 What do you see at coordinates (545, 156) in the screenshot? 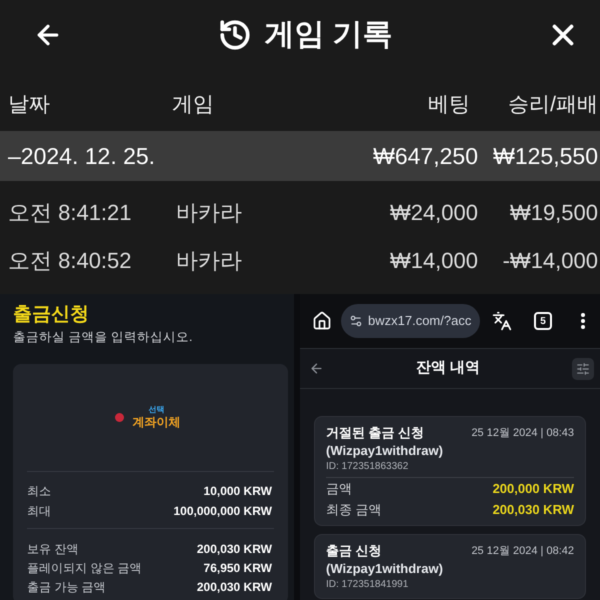
I see `result-total: ₩125,550` at bounding box center [545, 156].